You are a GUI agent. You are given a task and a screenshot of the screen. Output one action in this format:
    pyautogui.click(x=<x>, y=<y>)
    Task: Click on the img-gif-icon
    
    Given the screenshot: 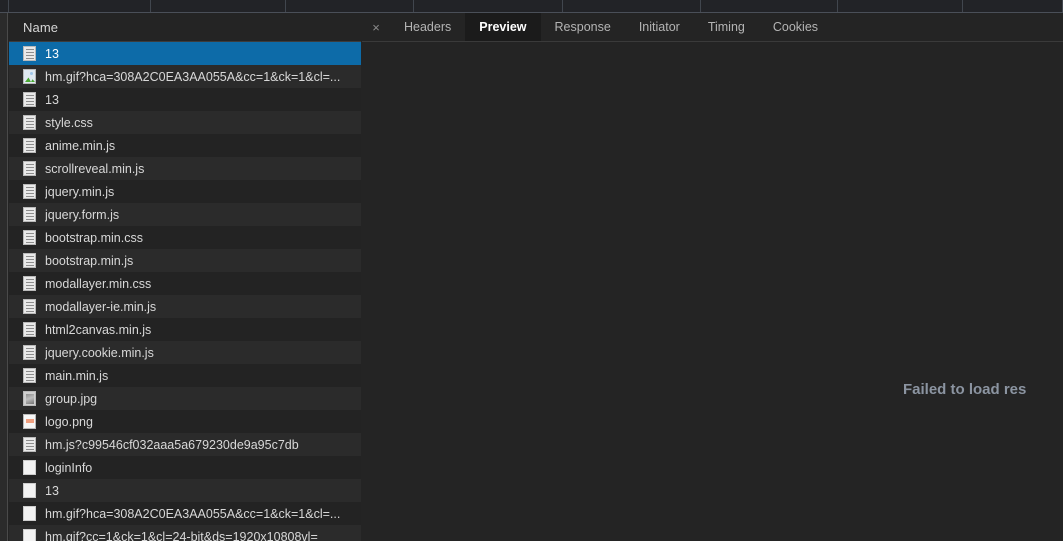 What is the action you would take?
    pyautogui.click(x=29, y=76)
    